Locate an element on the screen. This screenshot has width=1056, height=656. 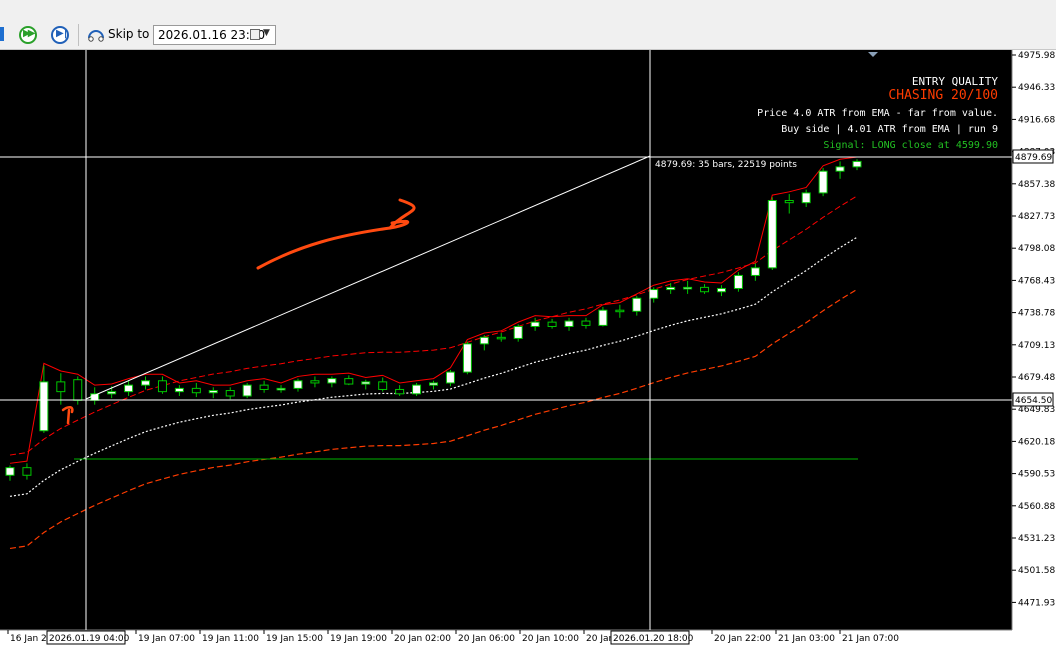
skip-to-icon is located at coordinates (96, 34).